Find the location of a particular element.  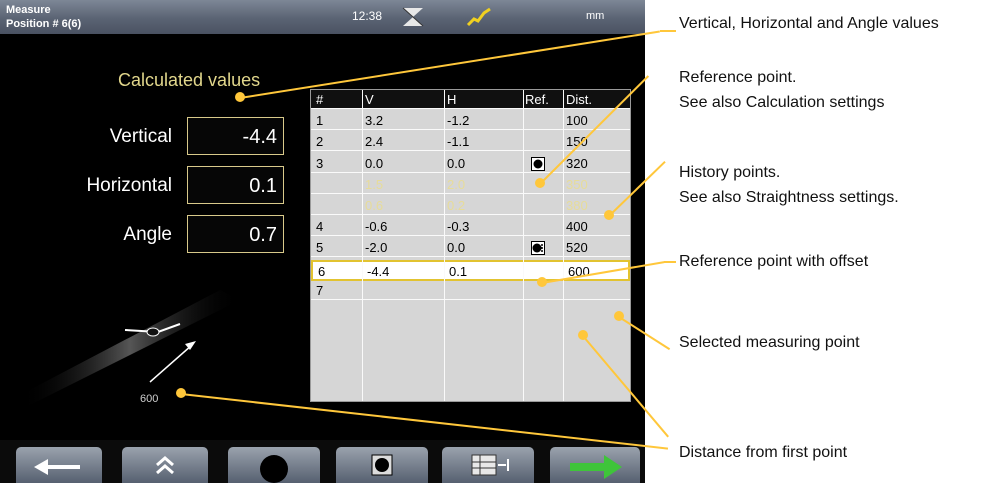

table-cell-n: 1 is located at coordinates (320, 121).